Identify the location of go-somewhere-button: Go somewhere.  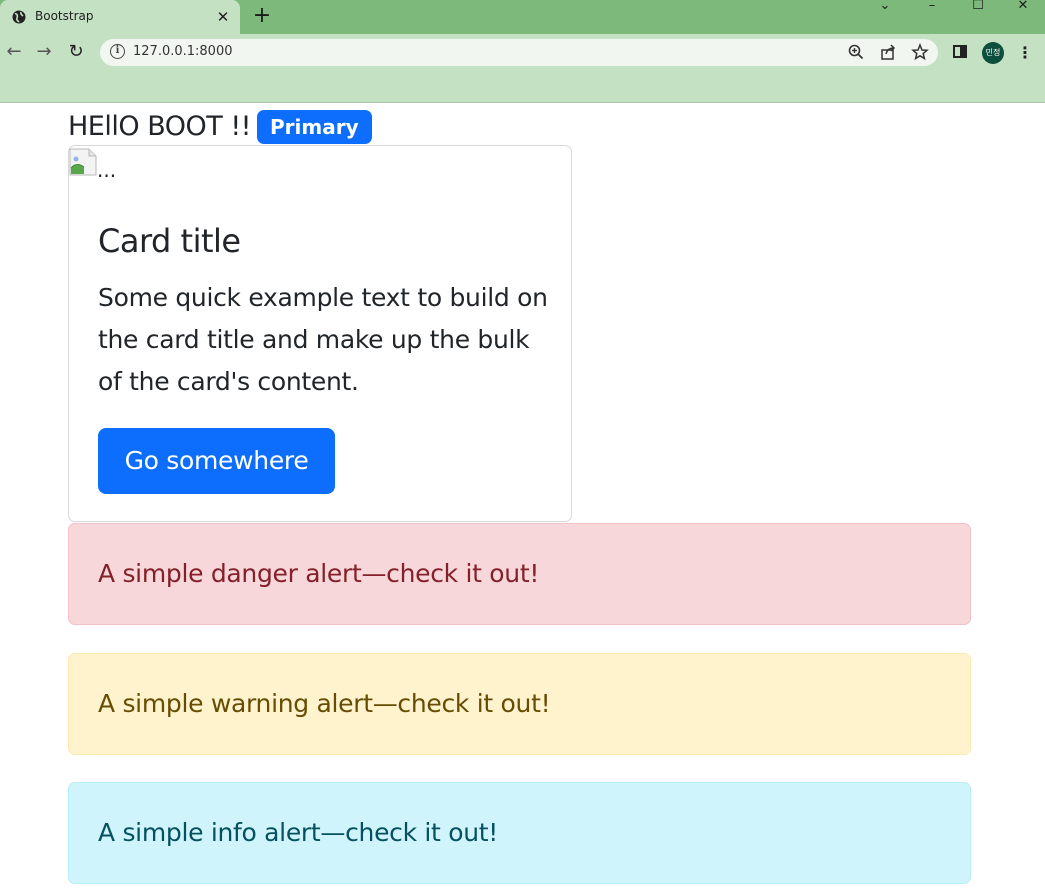
(216, 461).